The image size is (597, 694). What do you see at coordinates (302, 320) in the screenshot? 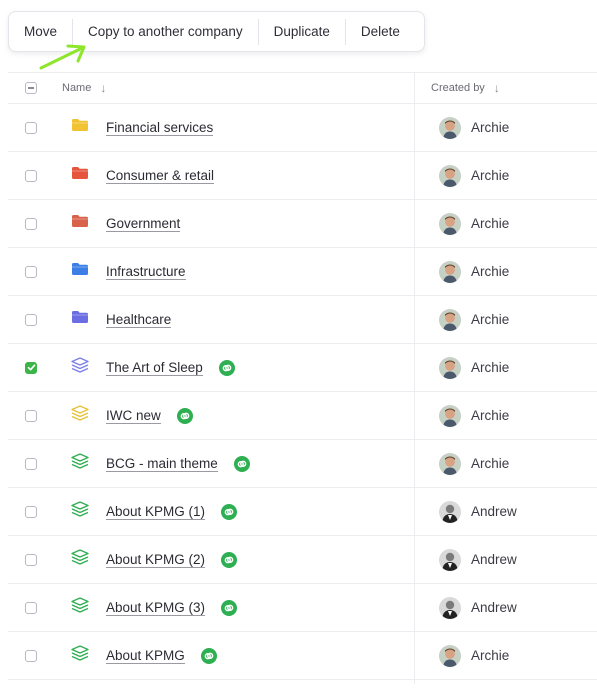
I see `table-row: Healthcare Archie` at bounding box center [302, 320].